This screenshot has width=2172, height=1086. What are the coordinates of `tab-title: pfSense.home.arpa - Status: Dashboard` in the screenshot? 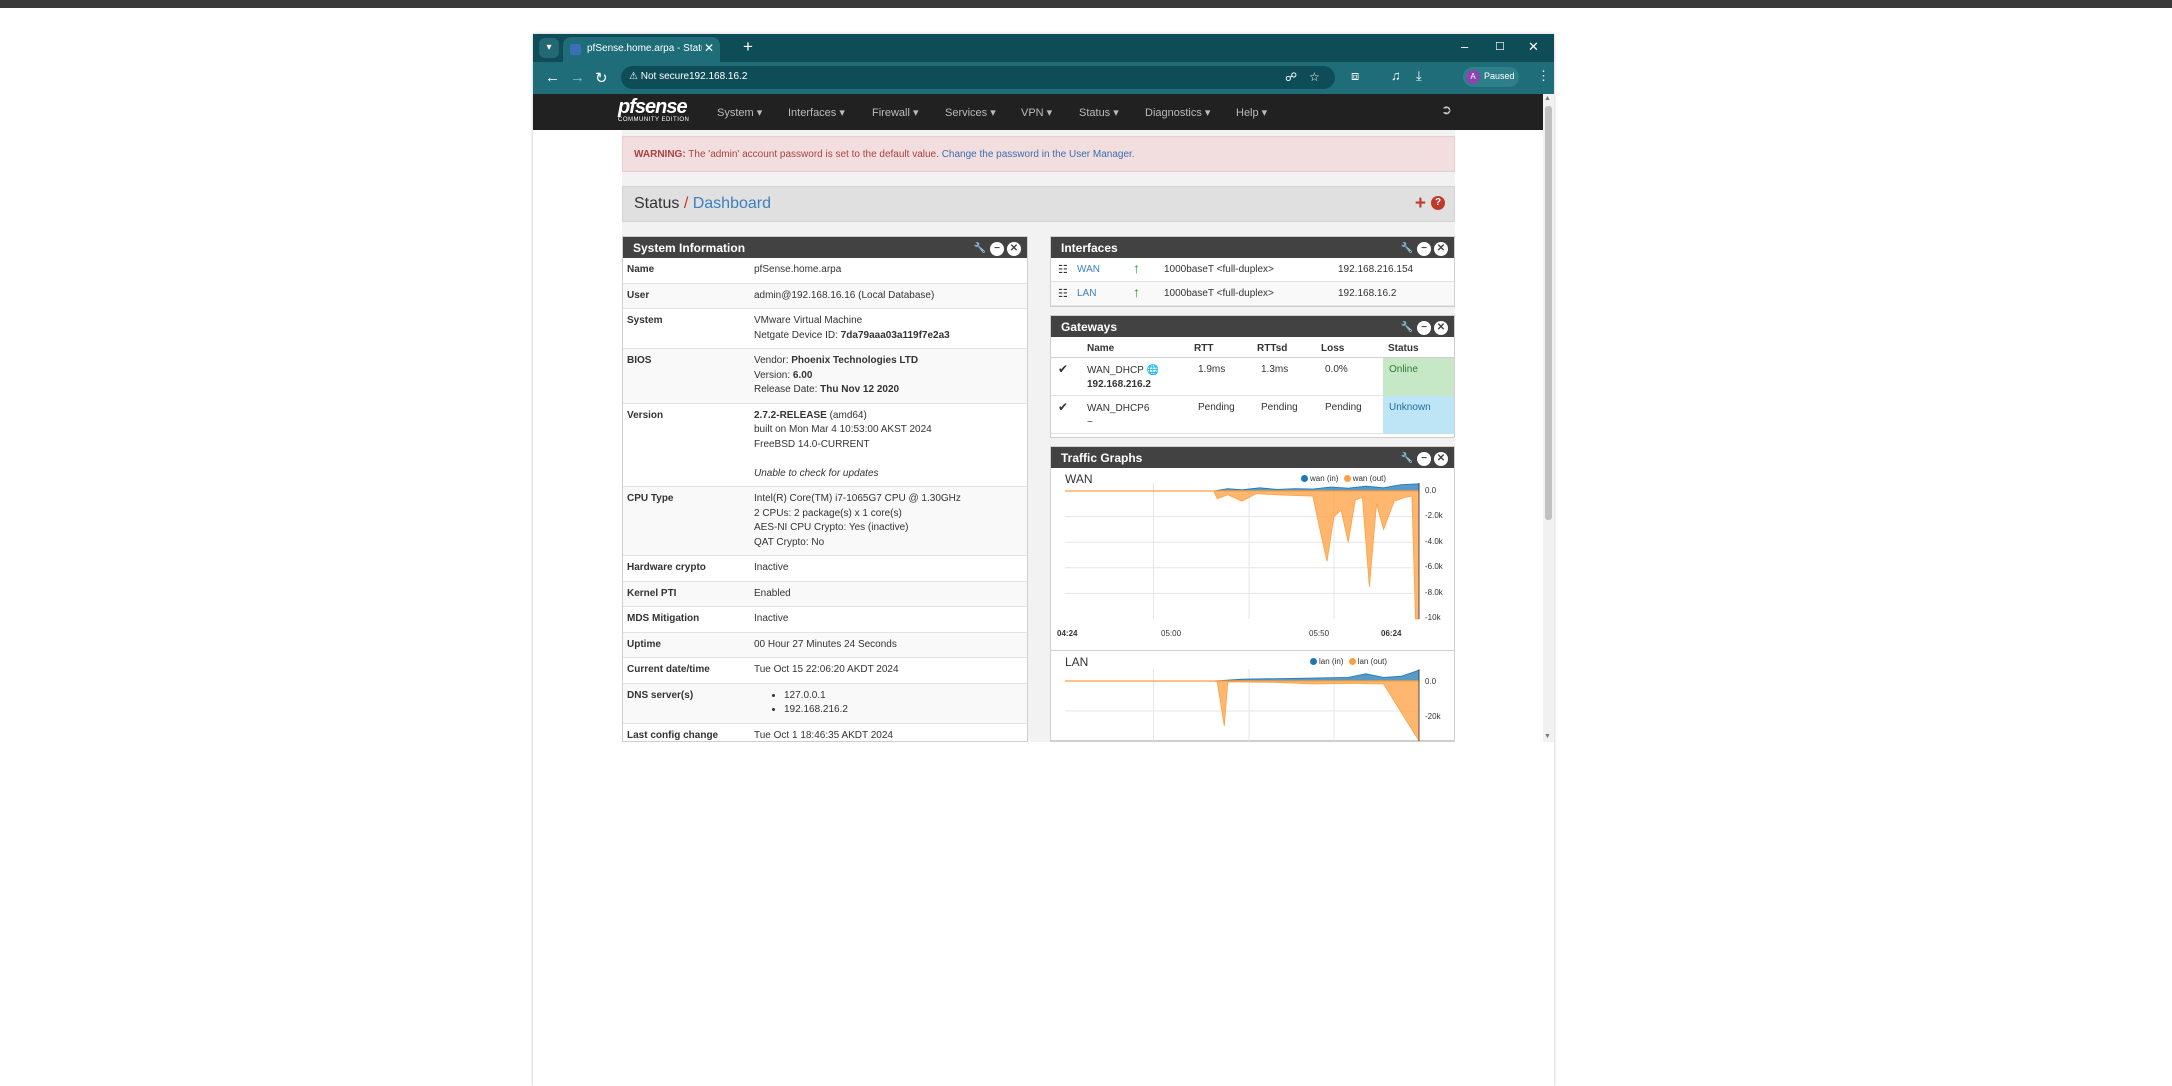 It's located at (644, 48).